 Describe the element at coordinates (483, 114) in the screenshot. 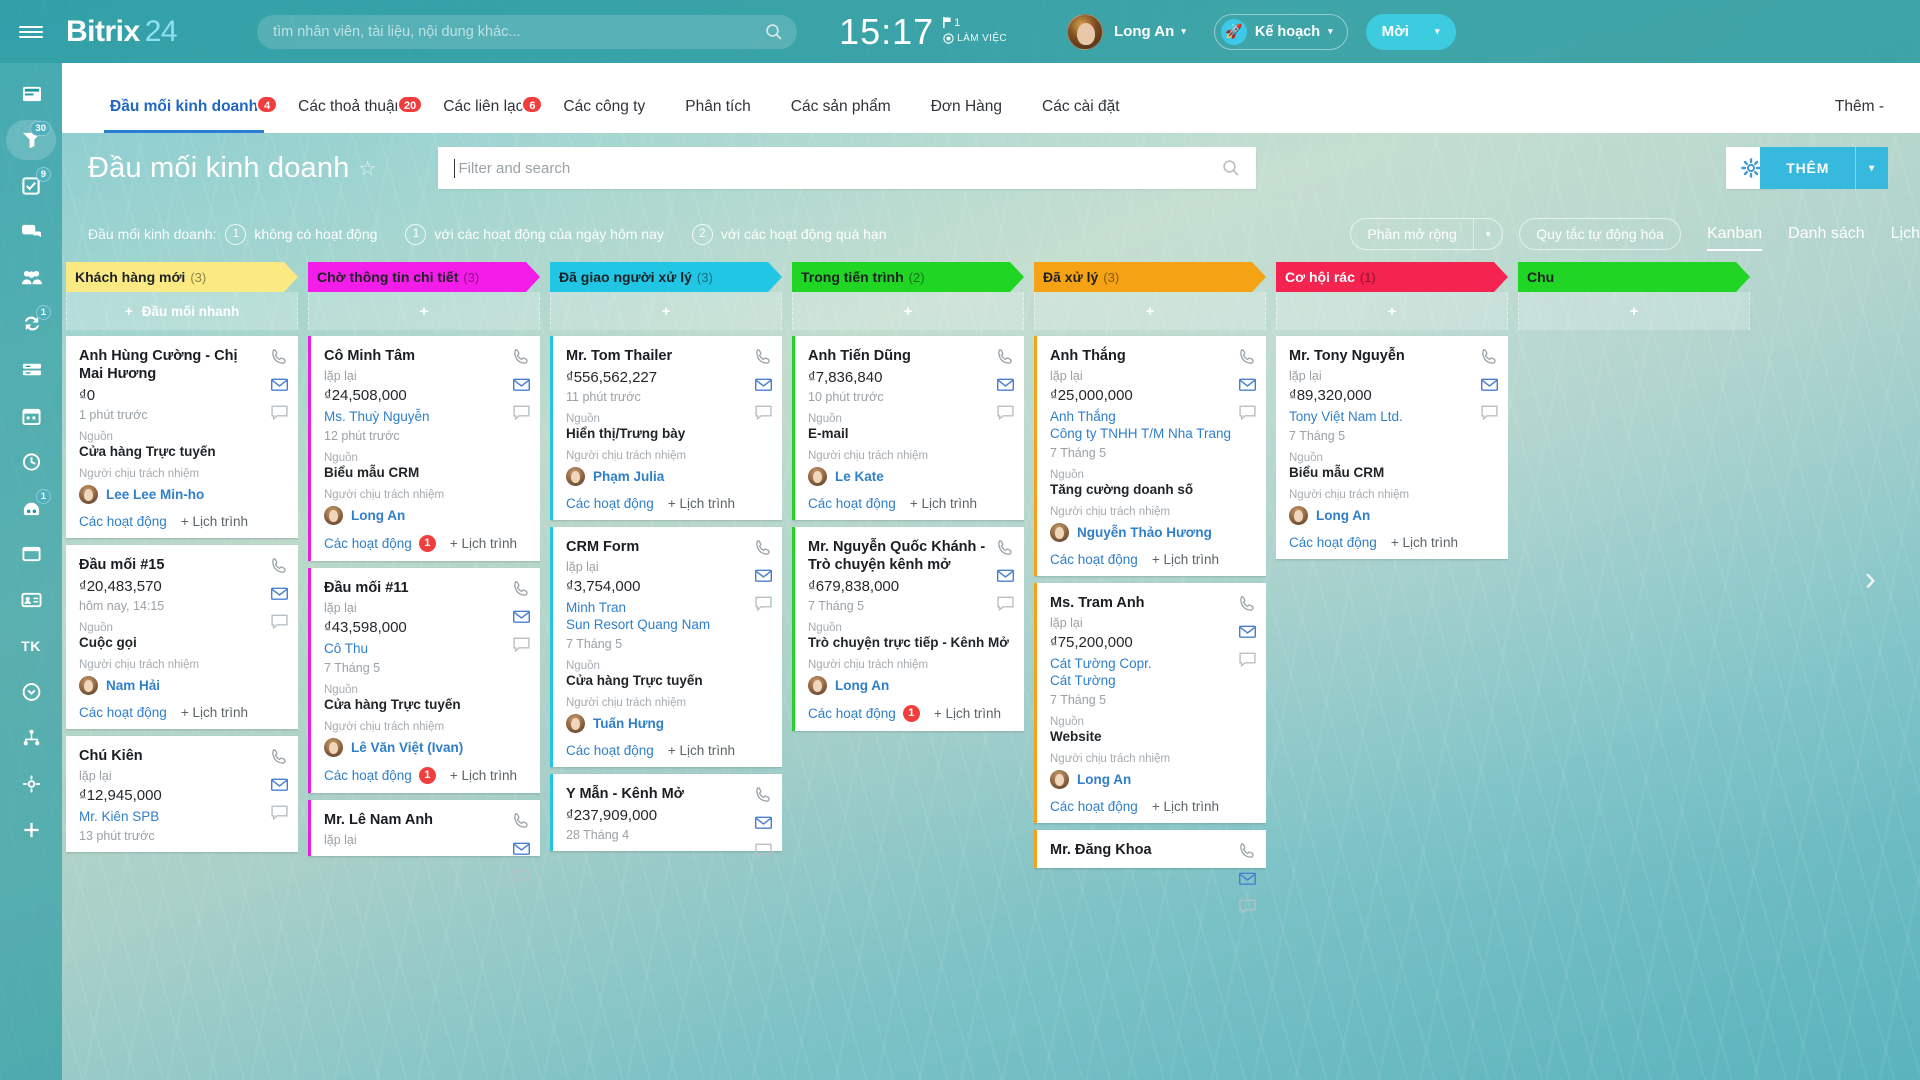

I see `nav-tab-2: Các liên lạc 6` at that location.